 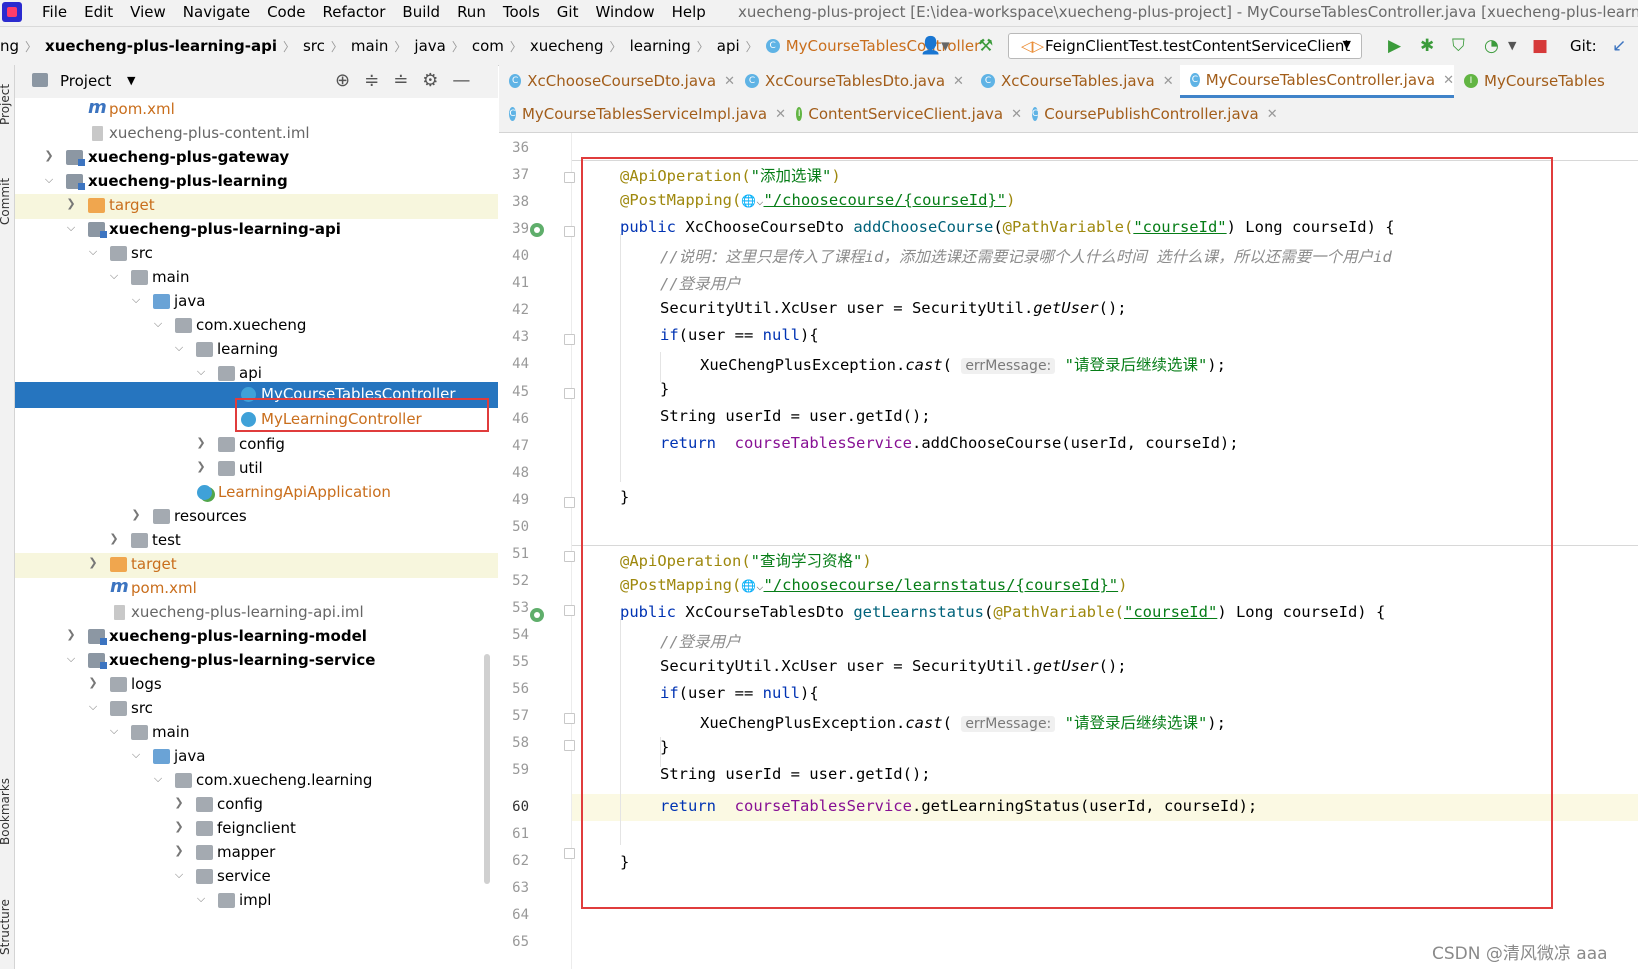 I want to click on tab-mycoursetables: I MyCourseTables, so click(x=1546, y=81).